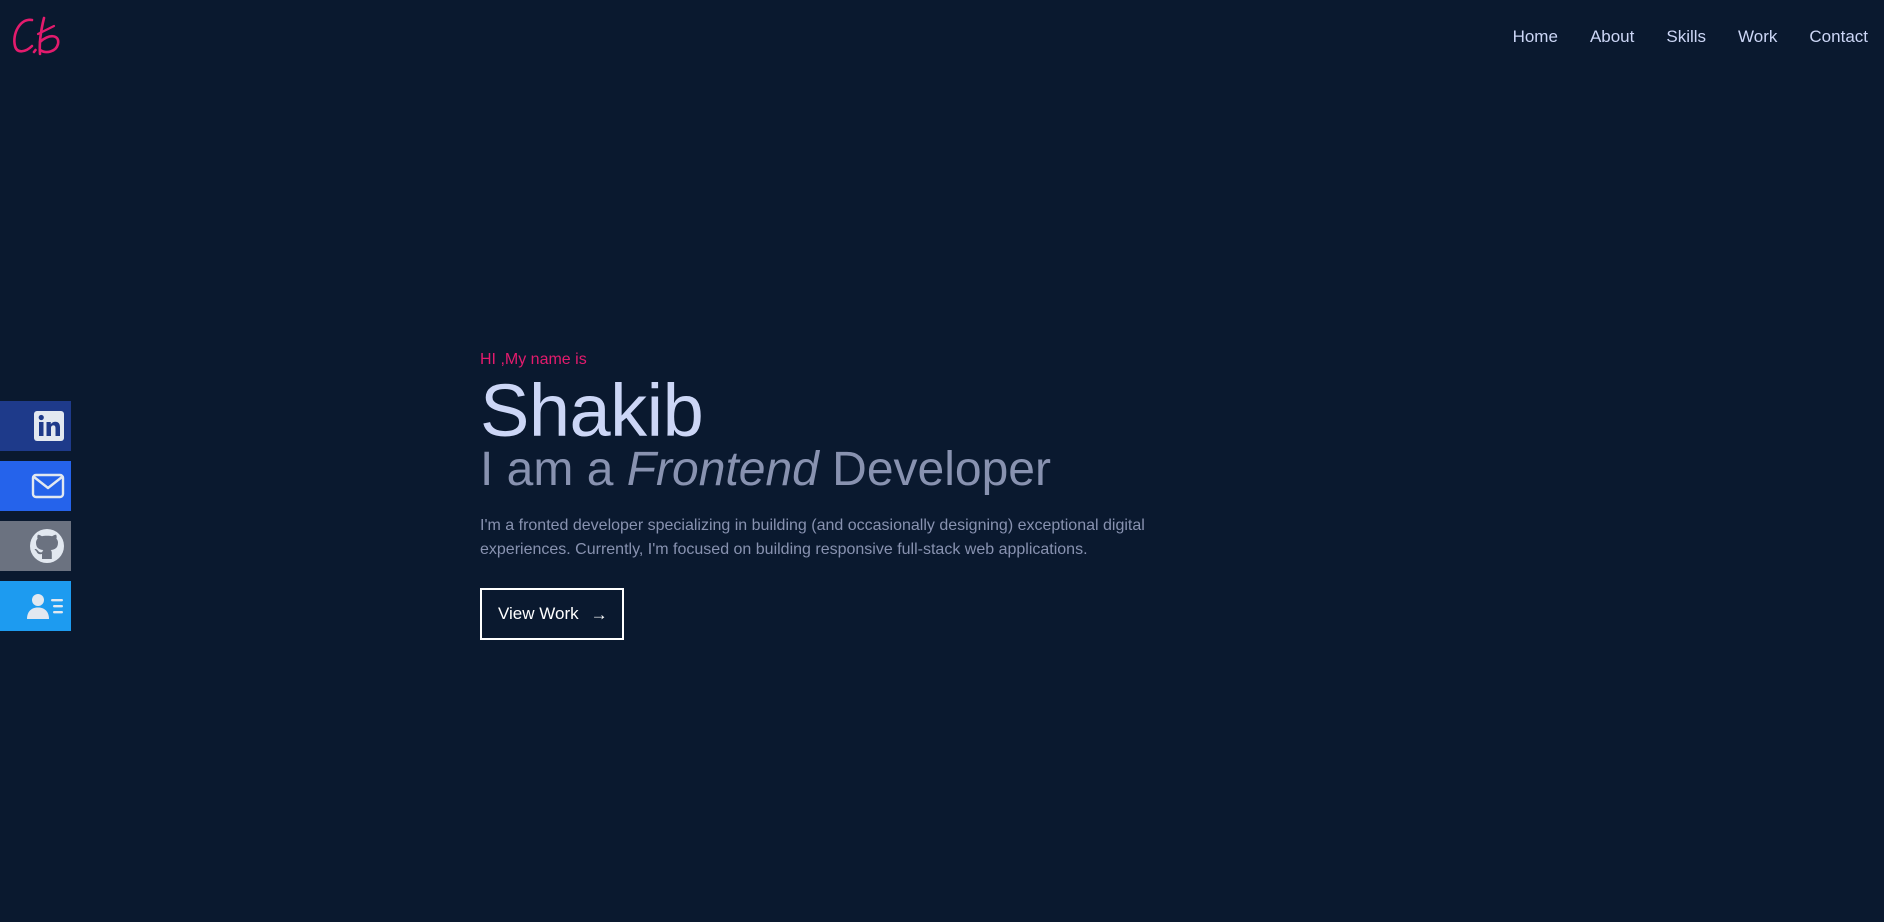 Image resolution: width=1884 pixels, height=922 pixels. I want to click on social-sidebar, so click(35, 521).